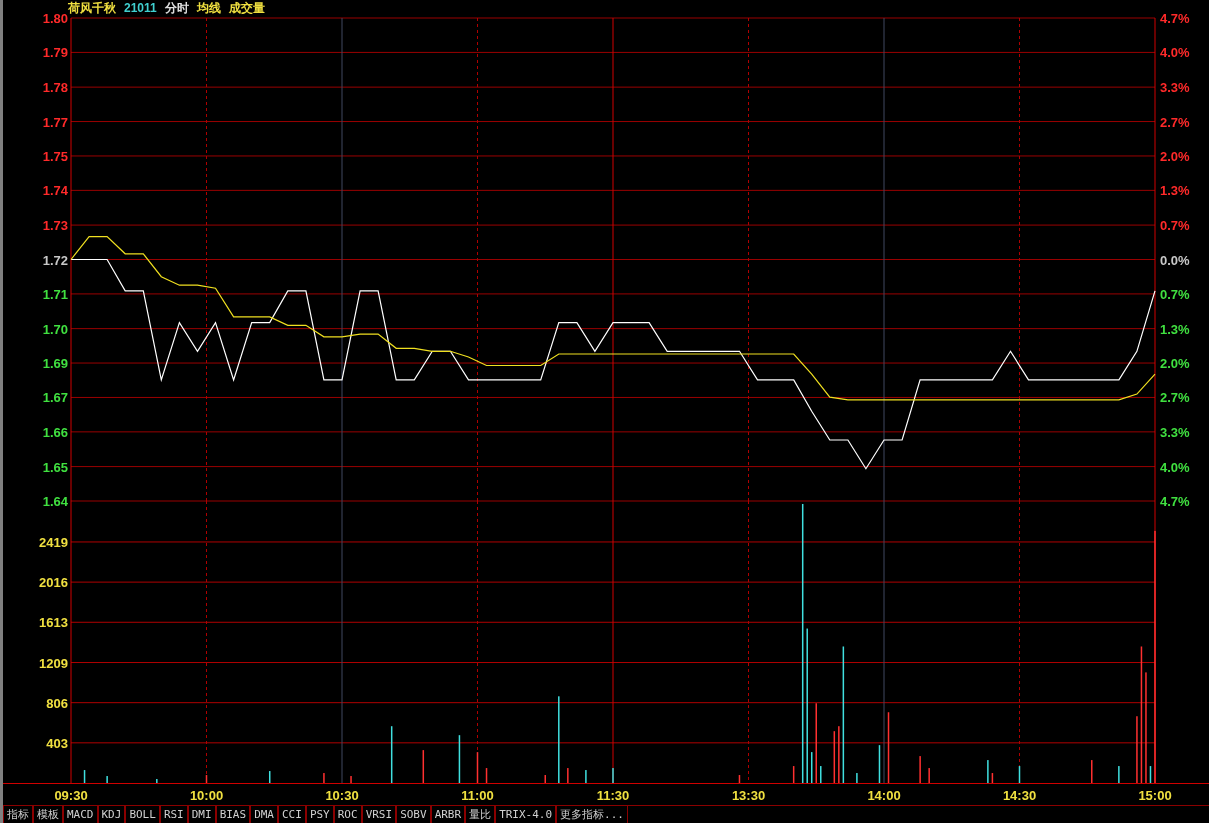 This screenshot has width=1209, height=823. What do you see at coordinates (55, 501) in the screenshot?
I see `price-axis-label: 1.64` at bounding box center [55, 501].